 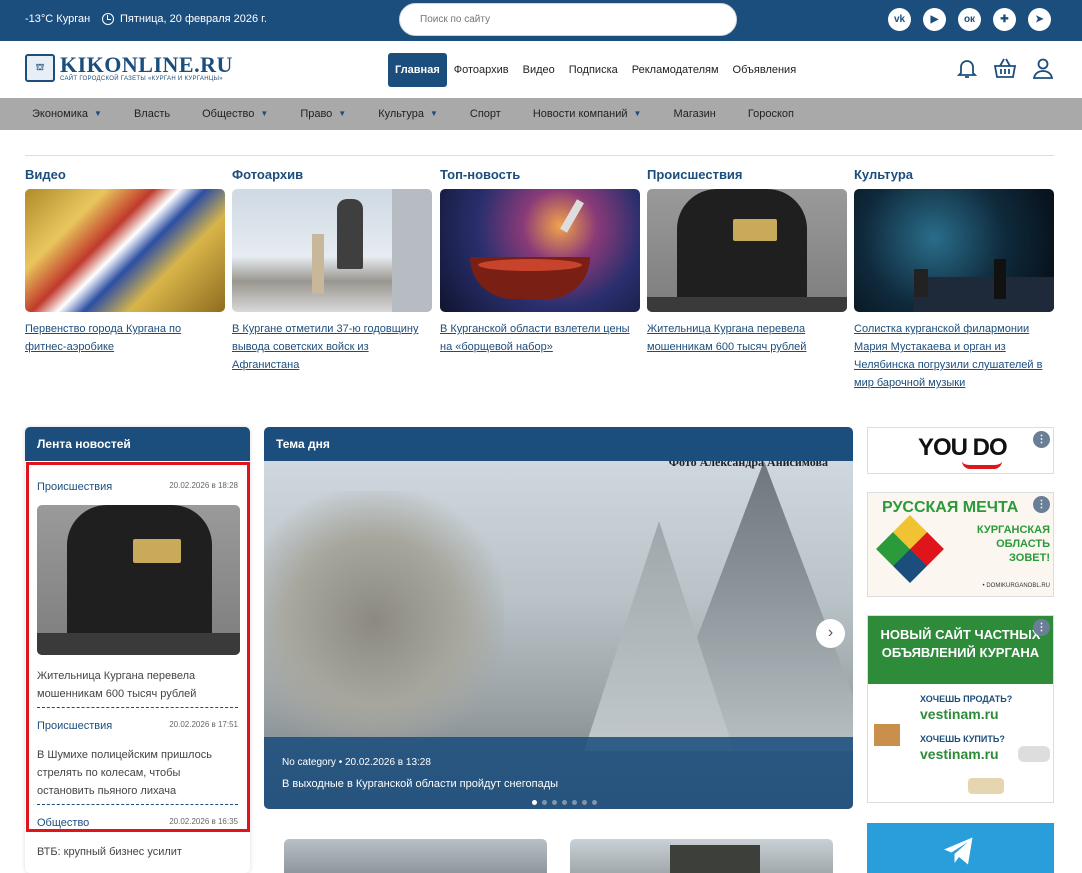 What do you see at coordinates (986, 786) in the screenshot?
I see `sofa-icon` at bounding box center [986, 786].